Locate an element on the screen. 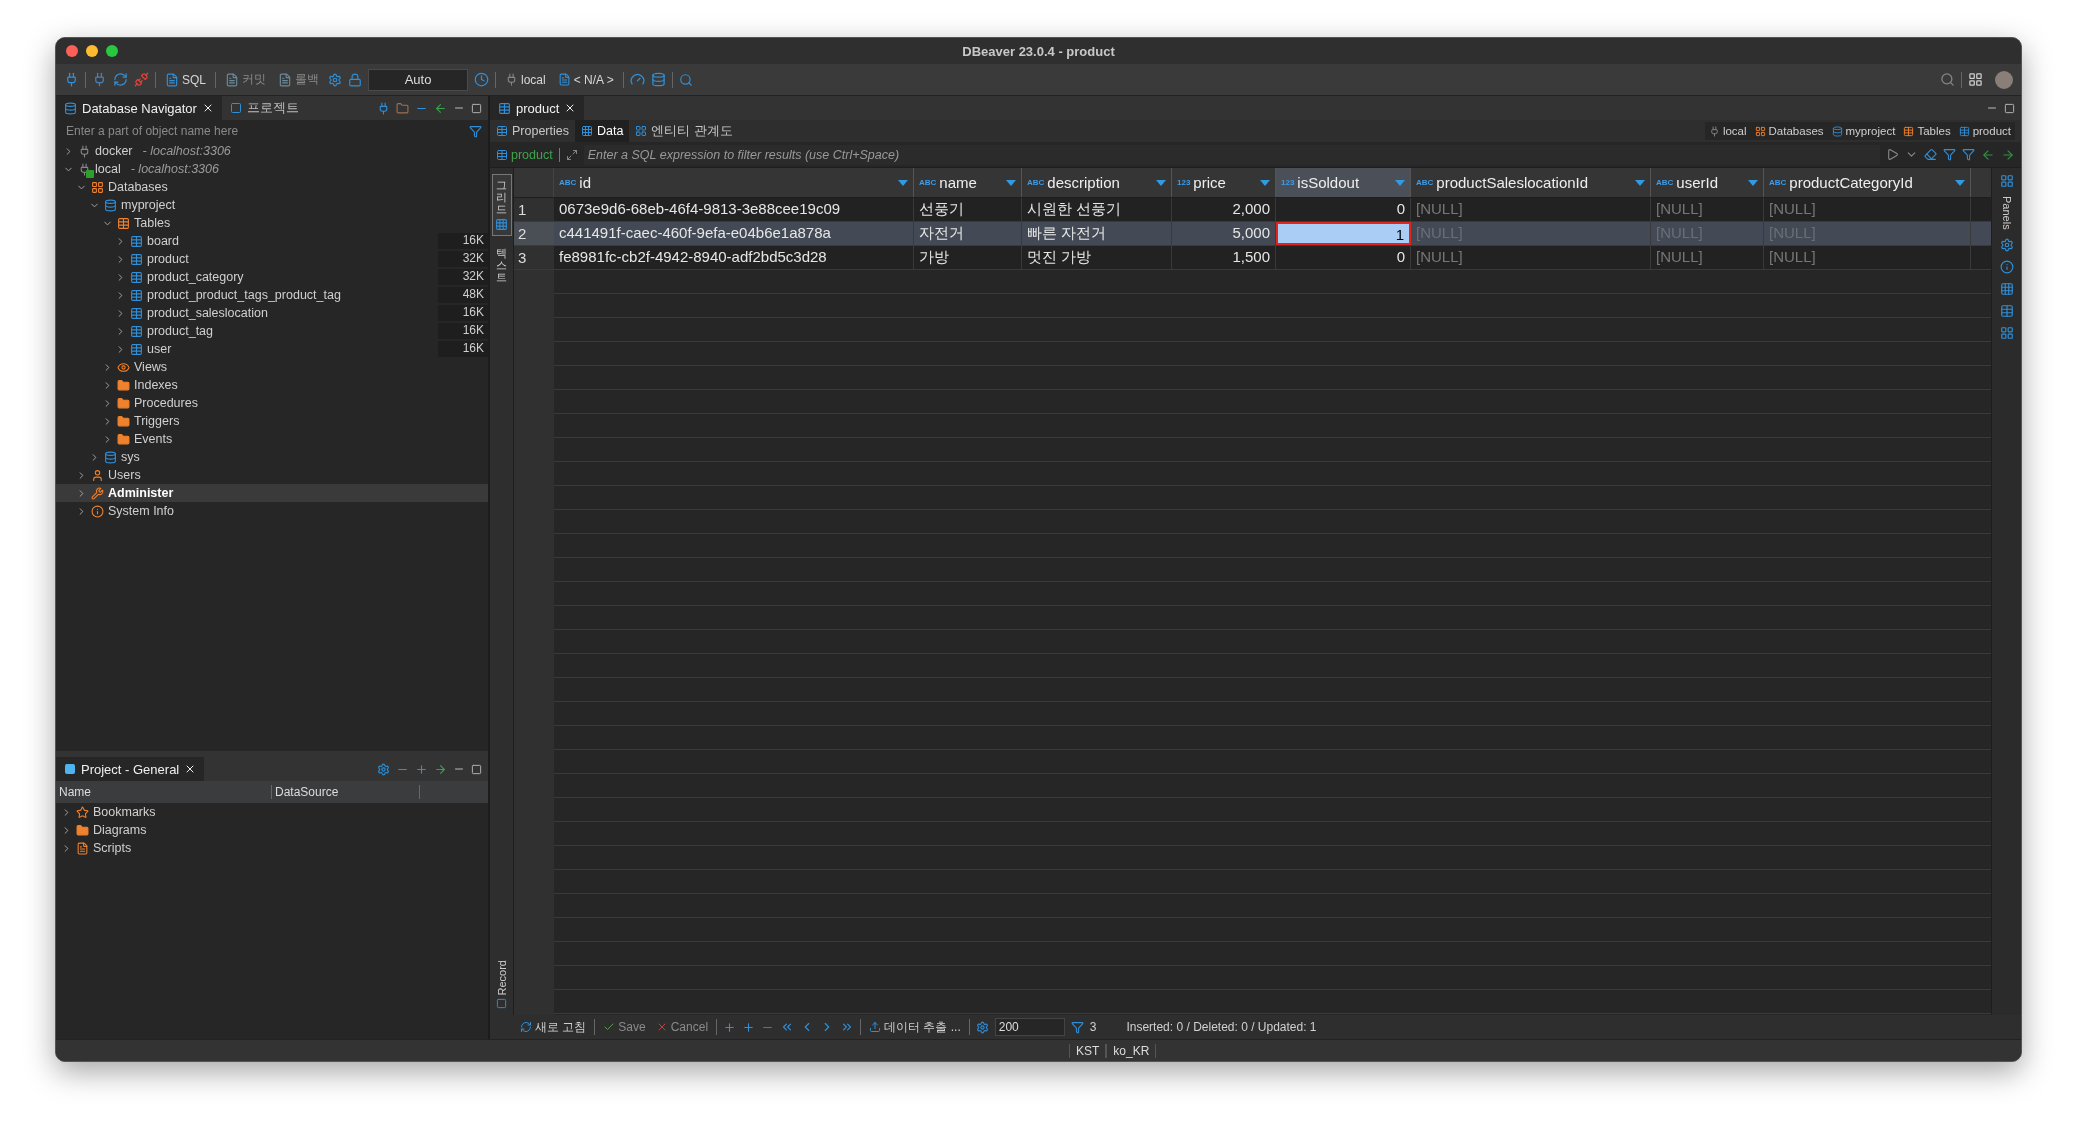 The image size is (2077, 1137). fetch-size-field: 200 is located at coordinates (1029, 1027).